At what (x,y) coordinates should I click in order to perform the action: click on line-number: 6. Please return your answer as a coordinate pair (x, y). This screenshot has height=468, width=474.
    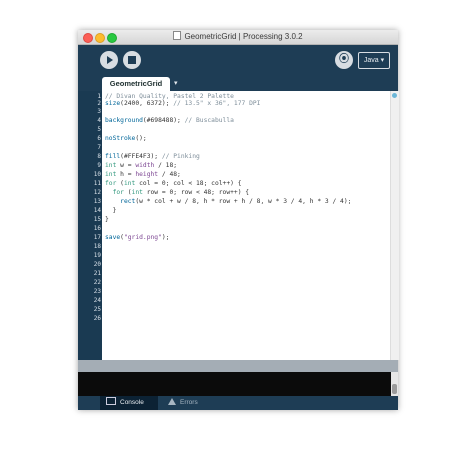
    Looking at the image, I should click on (99, 138).